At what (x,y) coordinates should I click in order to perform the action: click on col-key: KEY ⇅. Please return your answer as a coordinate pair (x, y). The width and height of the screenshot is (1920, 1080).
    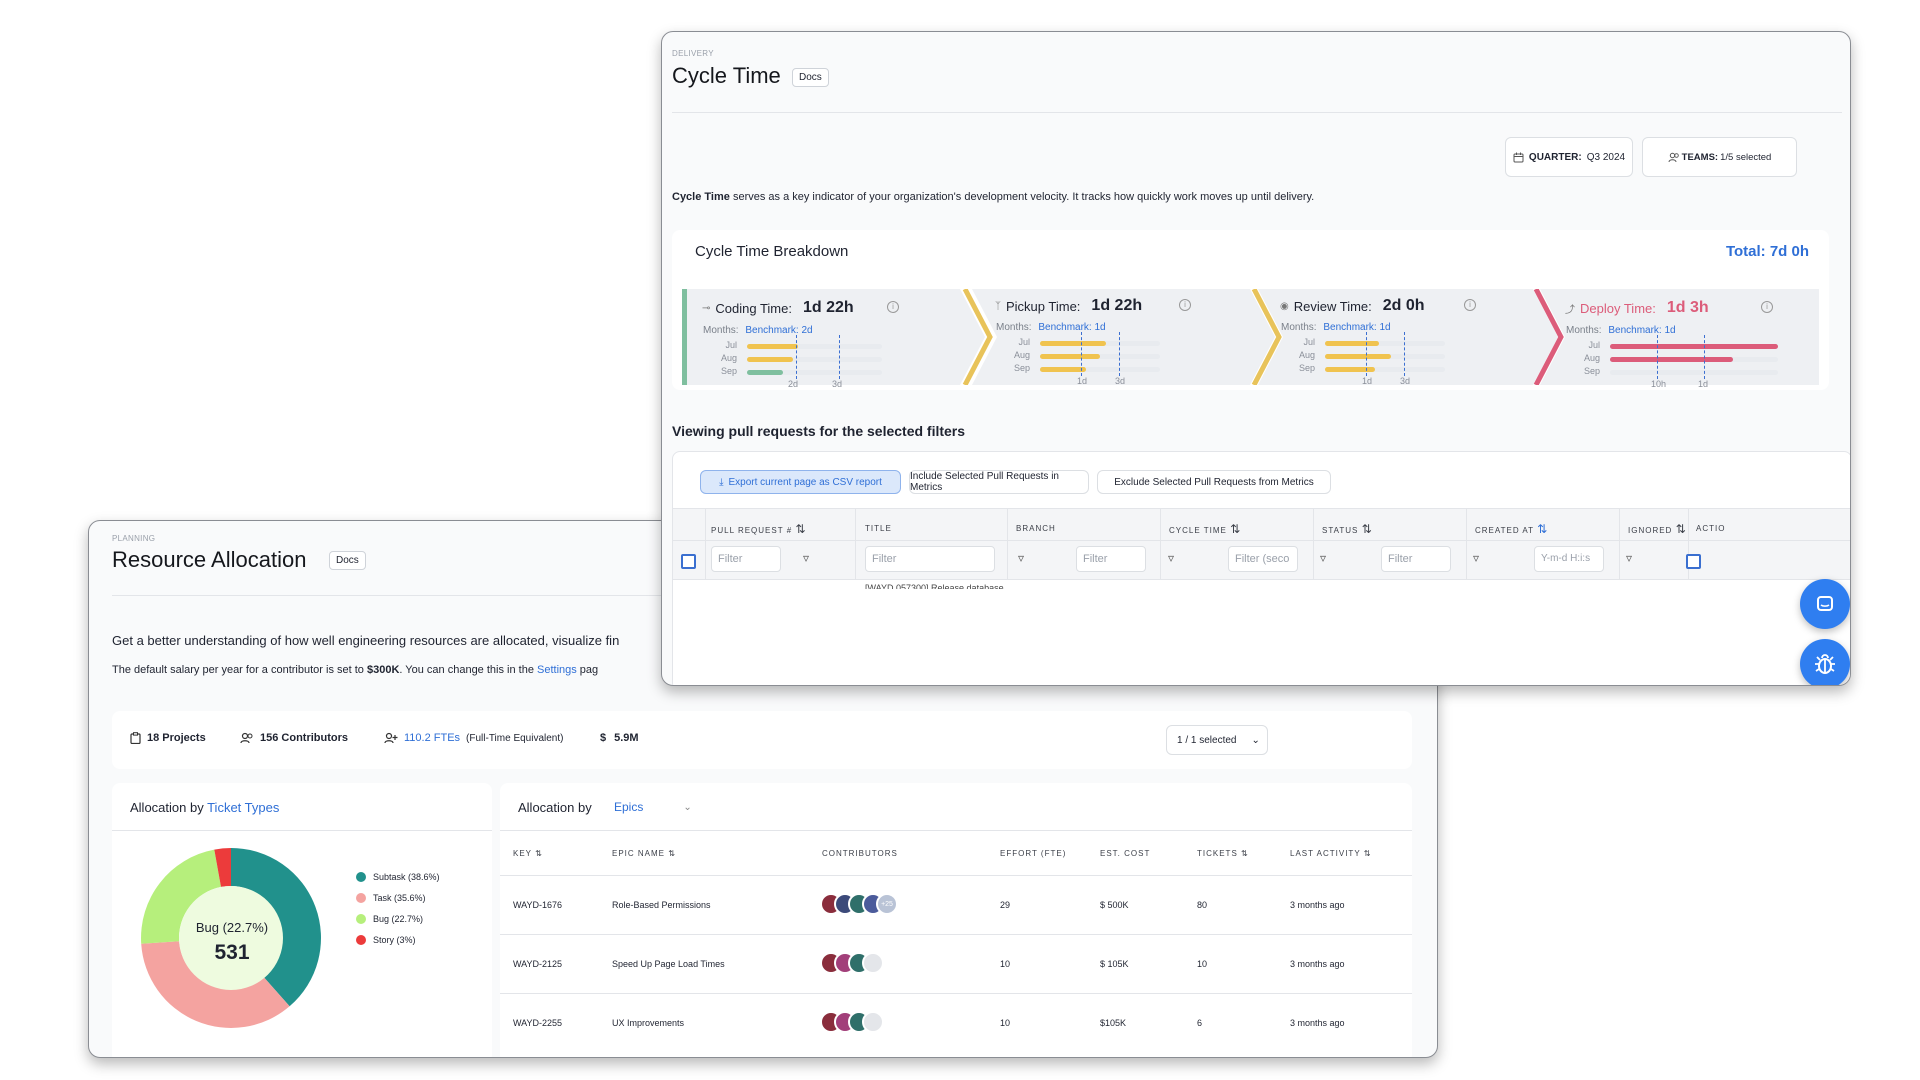
    Looking at the image, I should click on (528, 853).